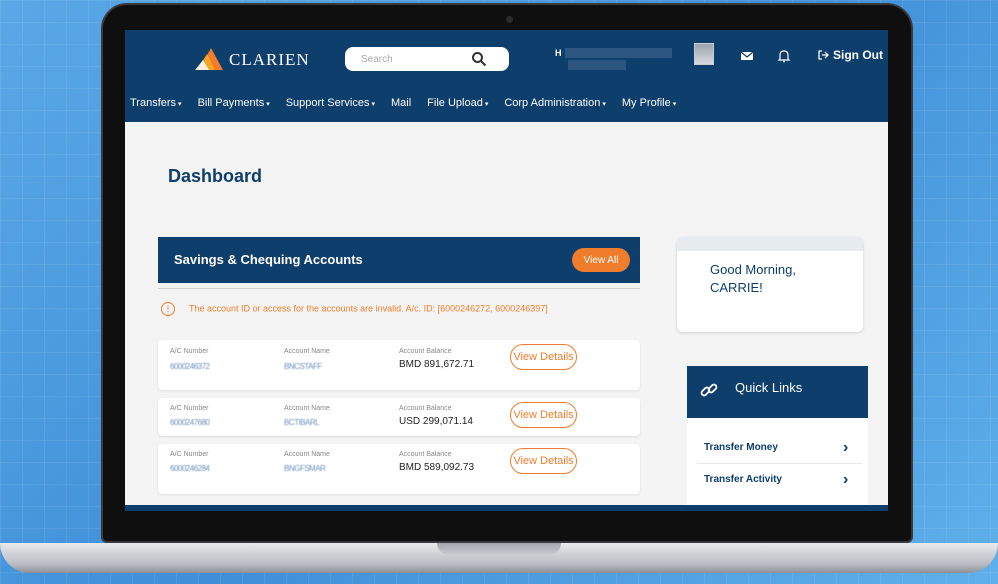  I want to click on search-input: Search, so click(427, 59).